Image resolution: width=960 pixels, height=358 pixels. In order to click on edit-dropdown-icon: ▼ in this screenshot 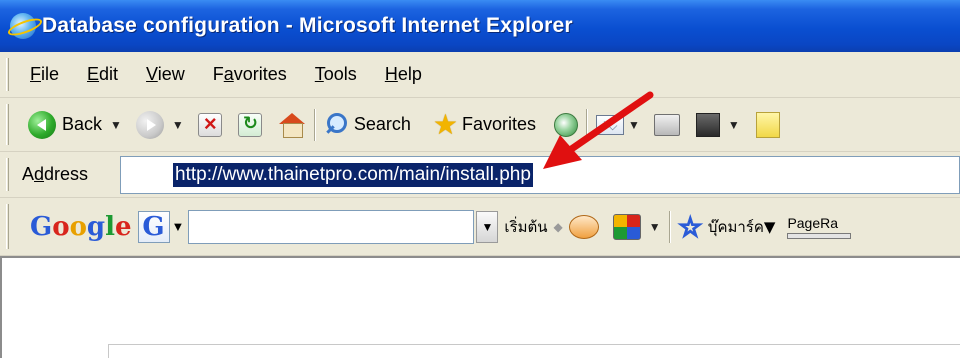, I will do `click(734, 125)`.